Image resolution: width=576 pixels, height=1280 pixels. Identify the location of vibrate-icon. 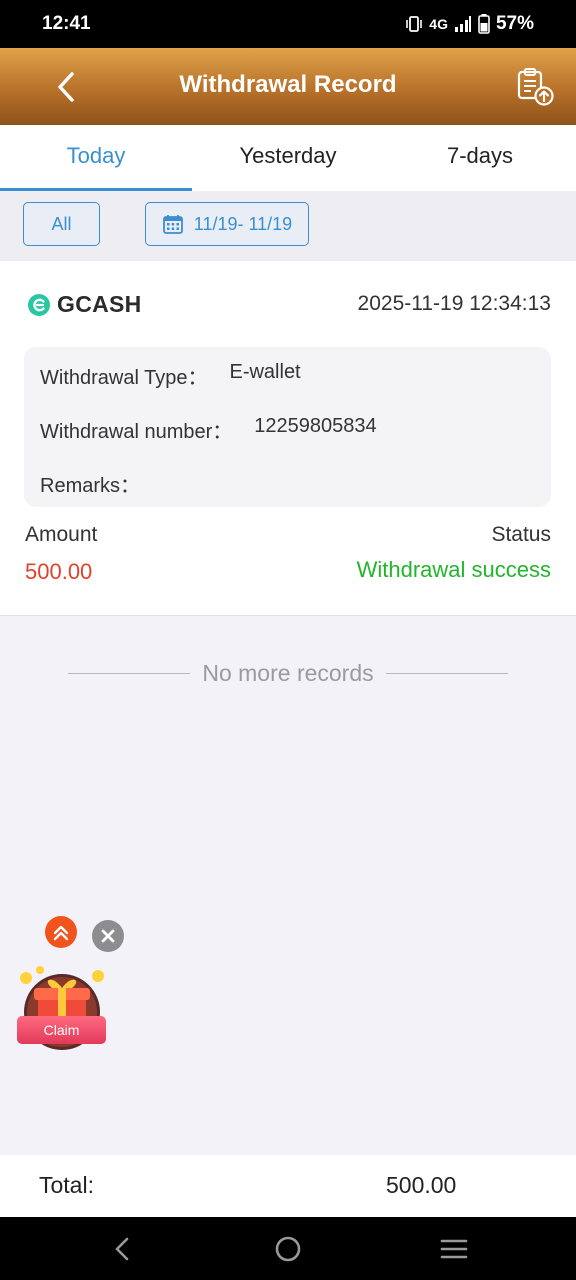
(414, 24).